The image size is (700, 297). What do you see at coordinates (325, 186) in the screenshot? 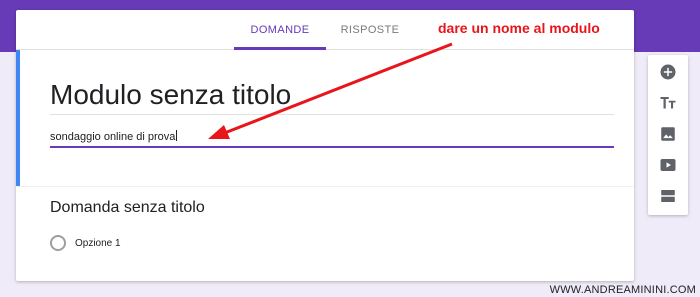
I see `section-divider` at bounding box center [325, 186].